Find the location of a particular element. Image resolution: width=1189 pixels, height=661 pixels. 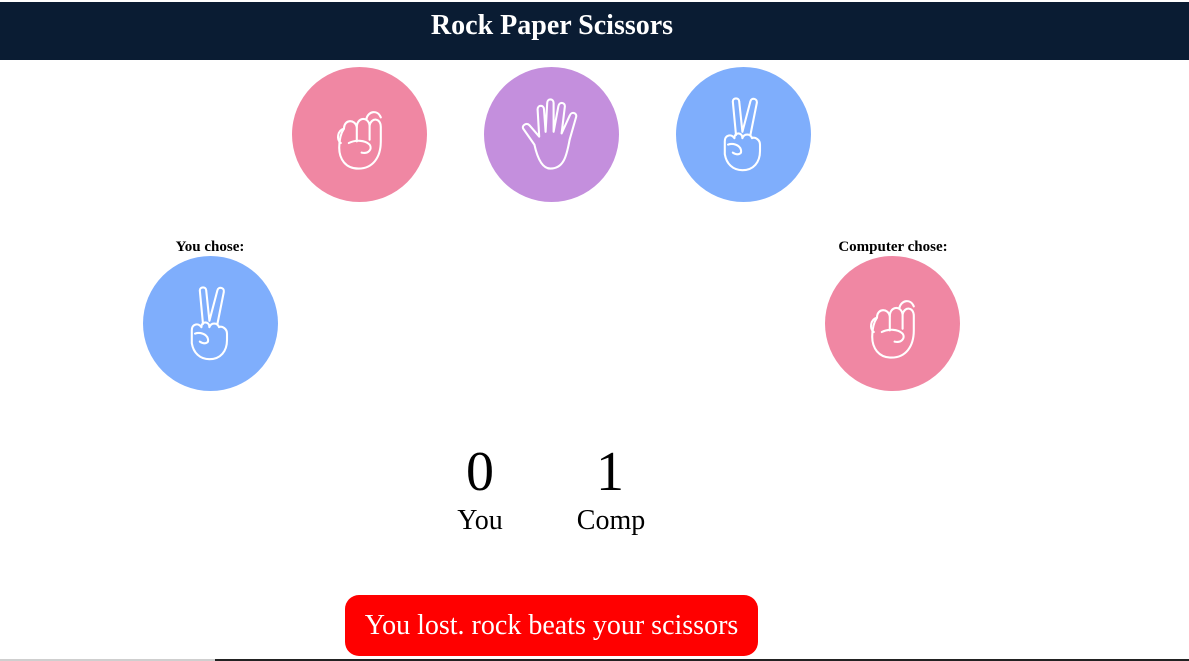

player-score-label: You is located at coordinates (480, 520).